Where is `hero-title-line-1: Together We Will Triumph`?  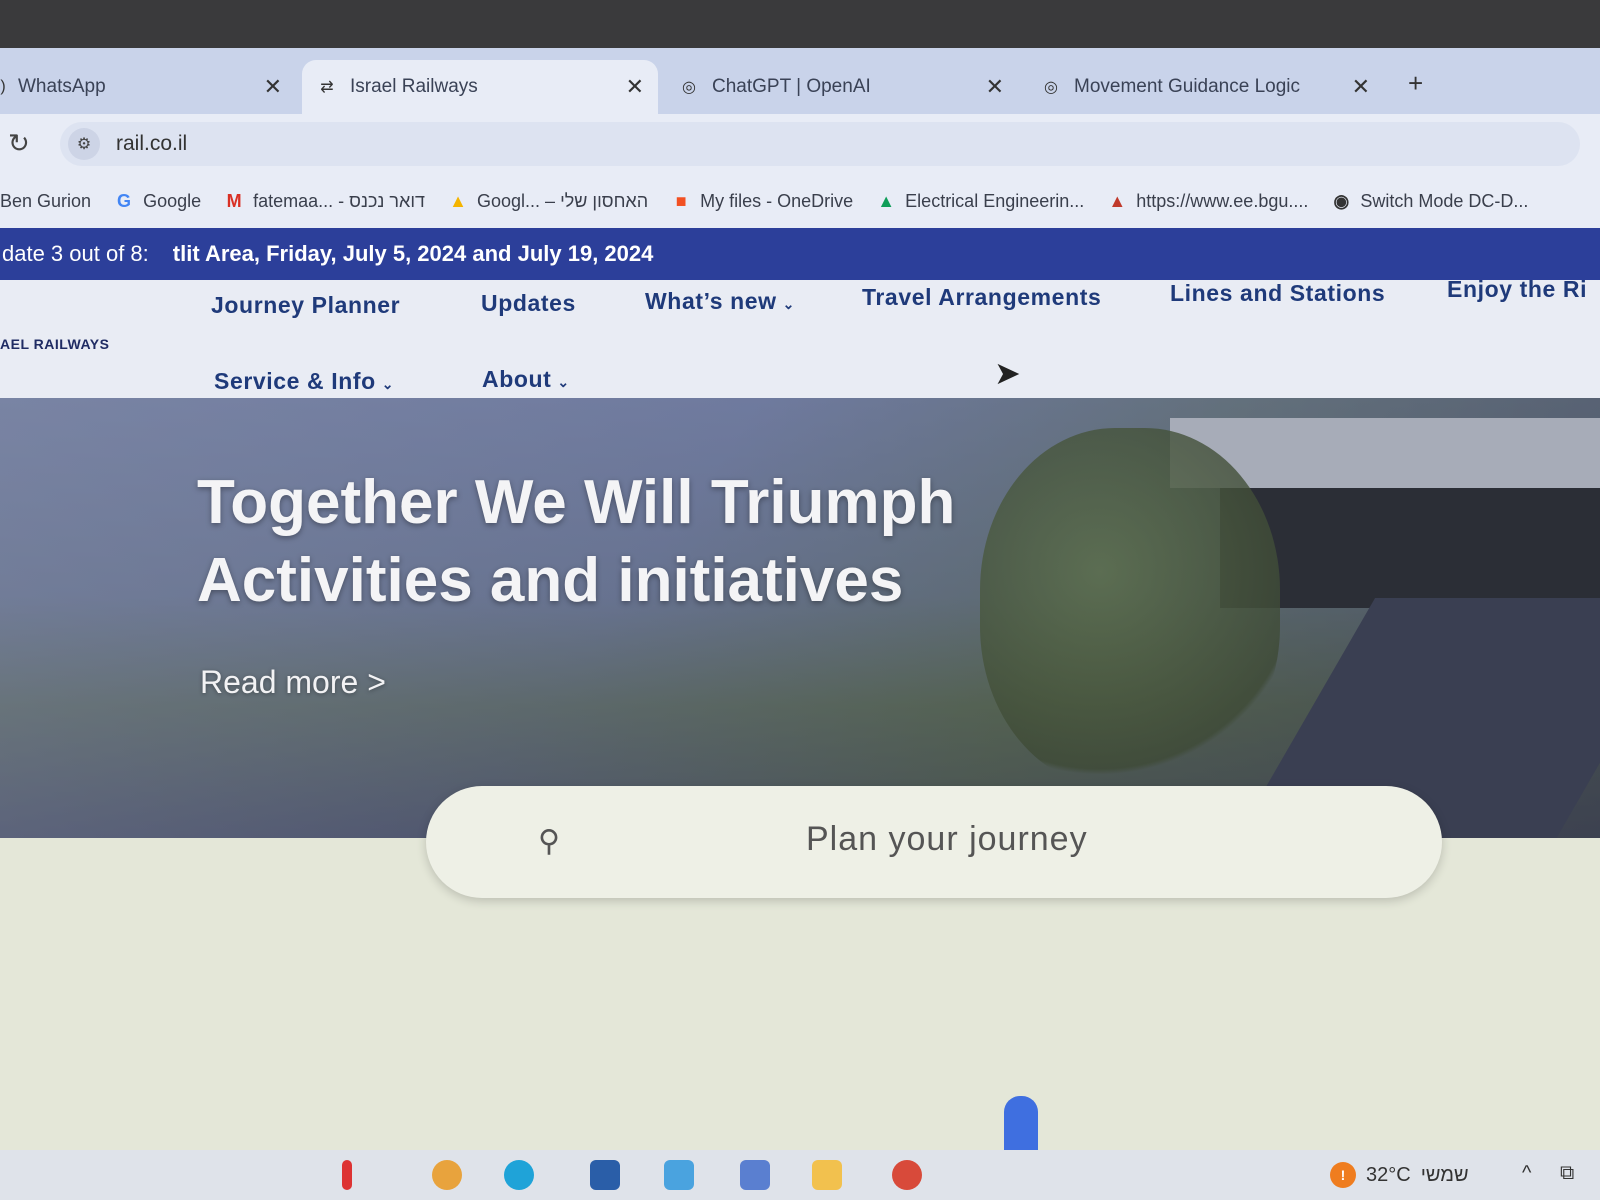
hero-title-line-1: Together We Will Triumph is located at coordinates (576, 502).